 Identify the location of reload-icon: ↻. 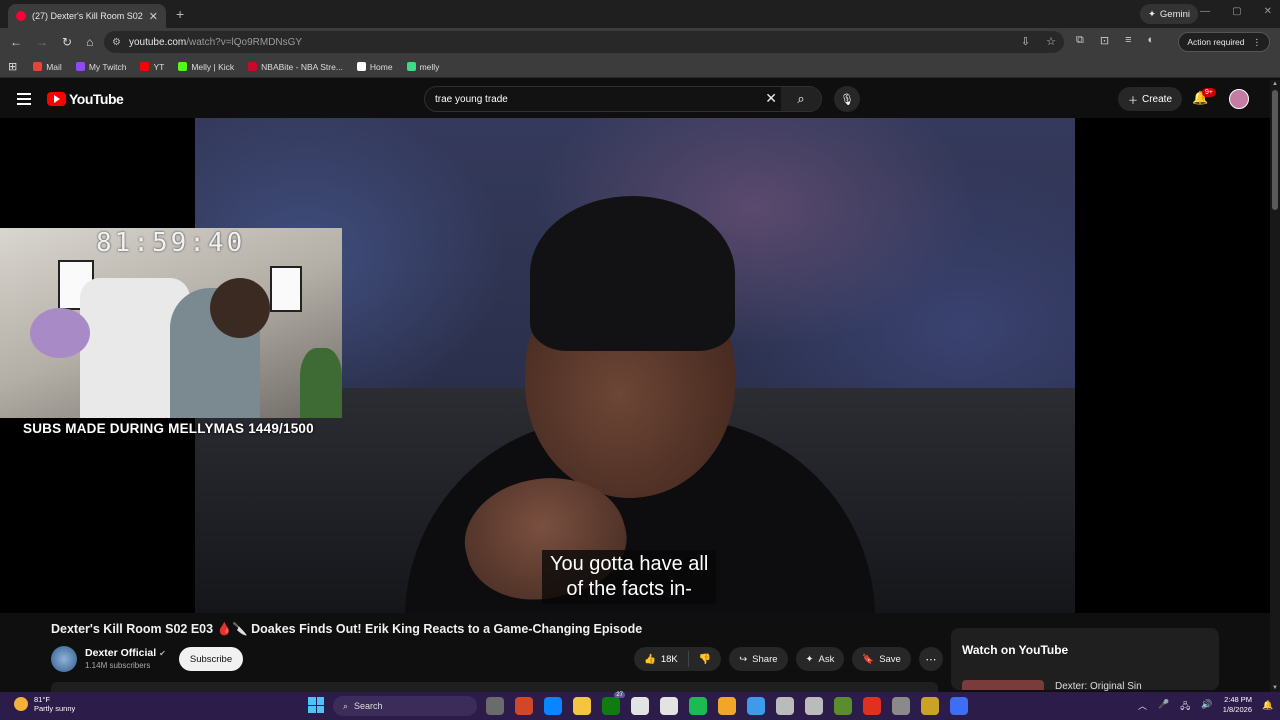
(67, 42).